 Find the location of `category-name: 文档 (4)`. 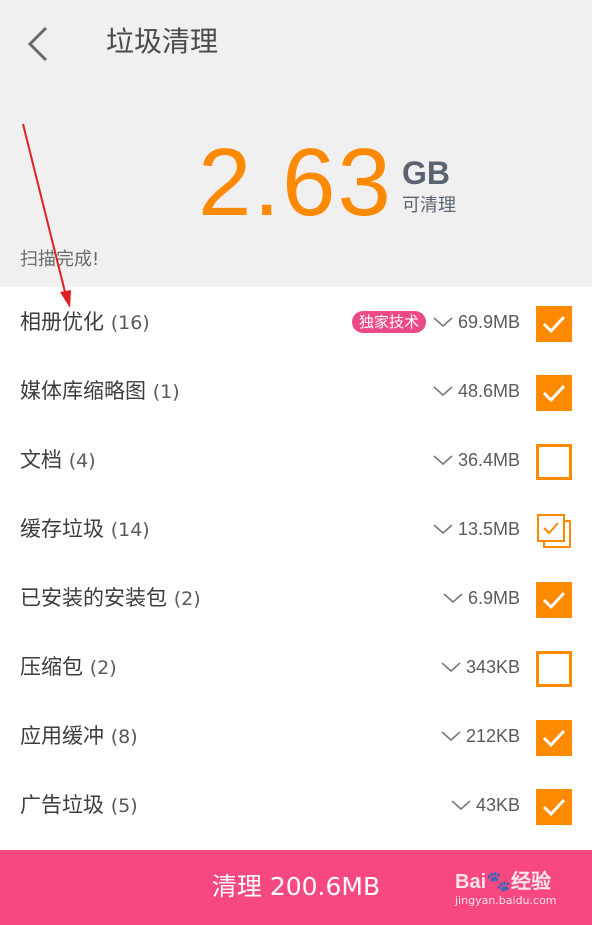

category-name: 文档 (4) is located at coordinates (58, 460).